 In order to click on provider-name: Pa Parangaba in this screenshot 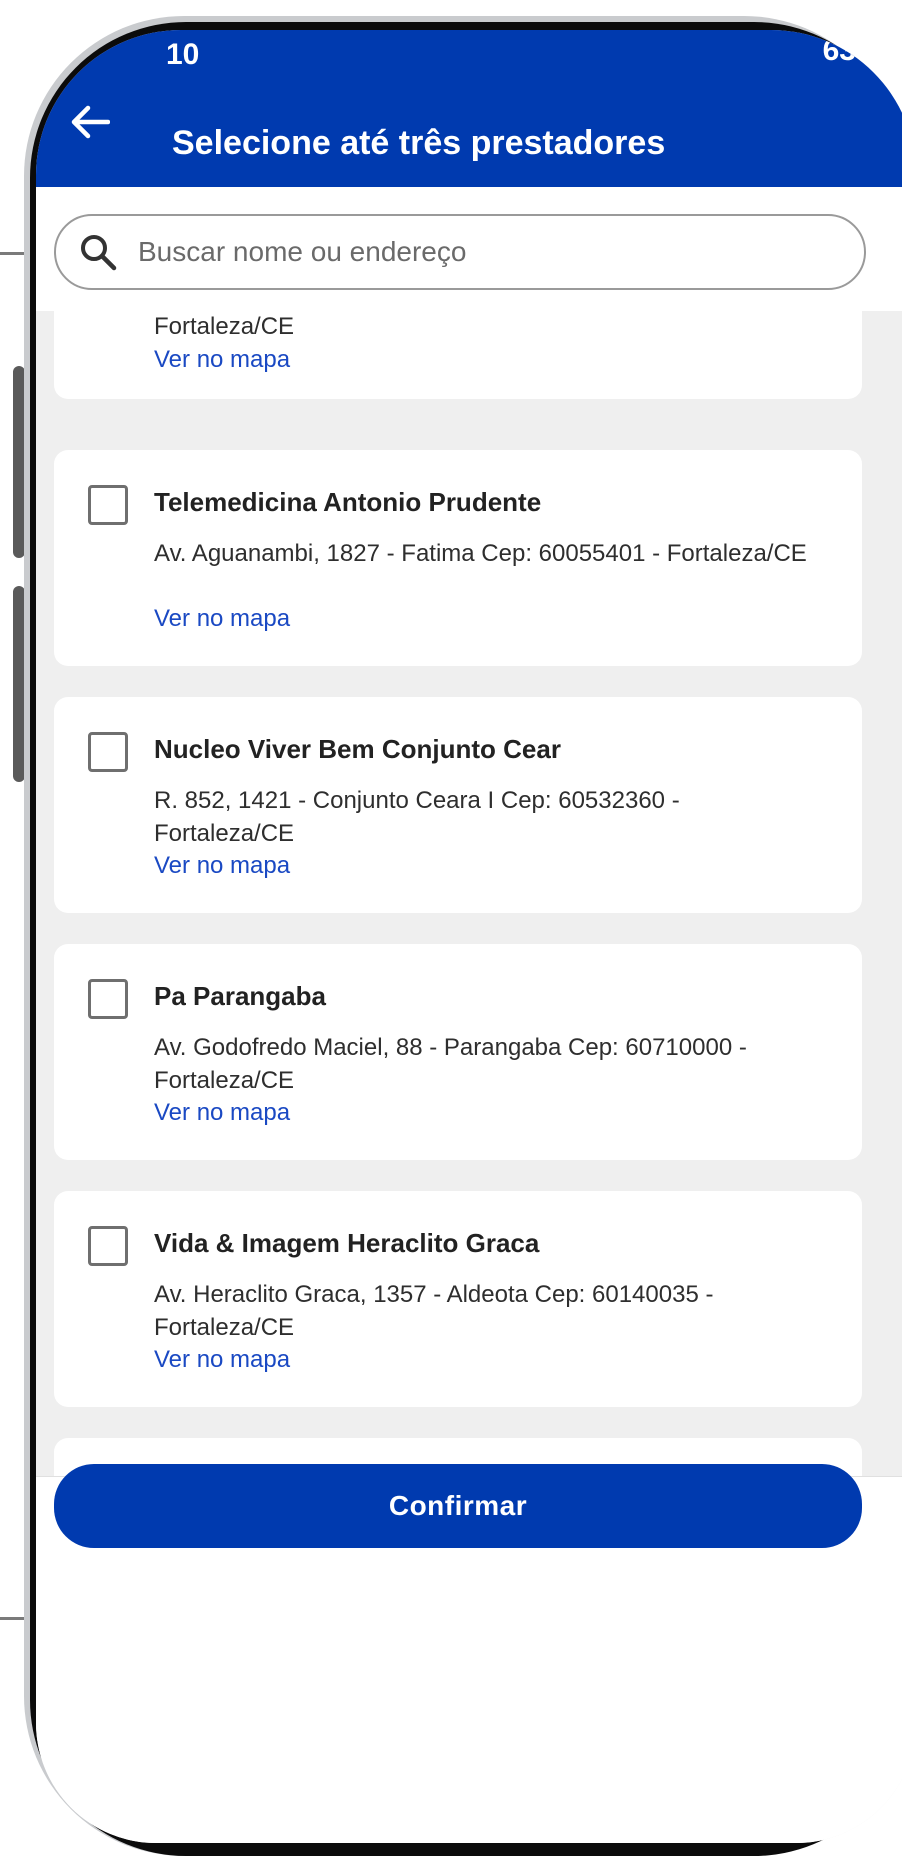, I will do `click(240, 996)`.